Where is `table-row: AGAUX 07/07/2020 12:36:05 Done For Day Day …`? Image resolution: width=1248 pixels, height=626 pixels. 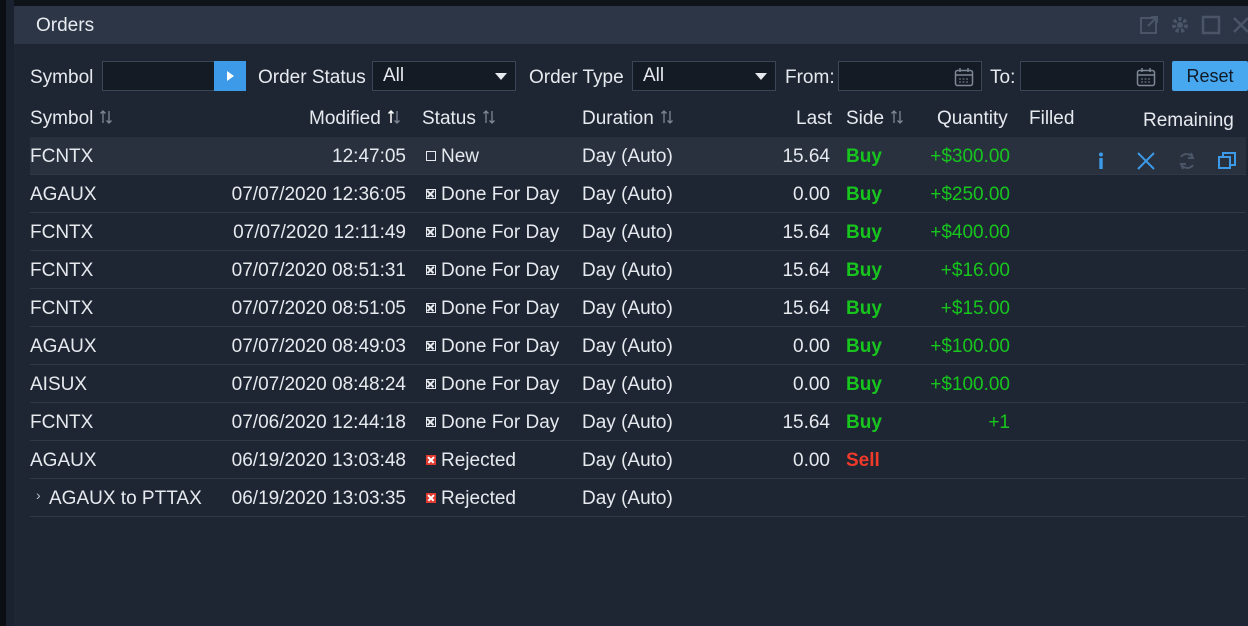 table-row: AGAUX 07/07/2020 12:36:05 Done For Day Day … is located at coordinates (638, 194).